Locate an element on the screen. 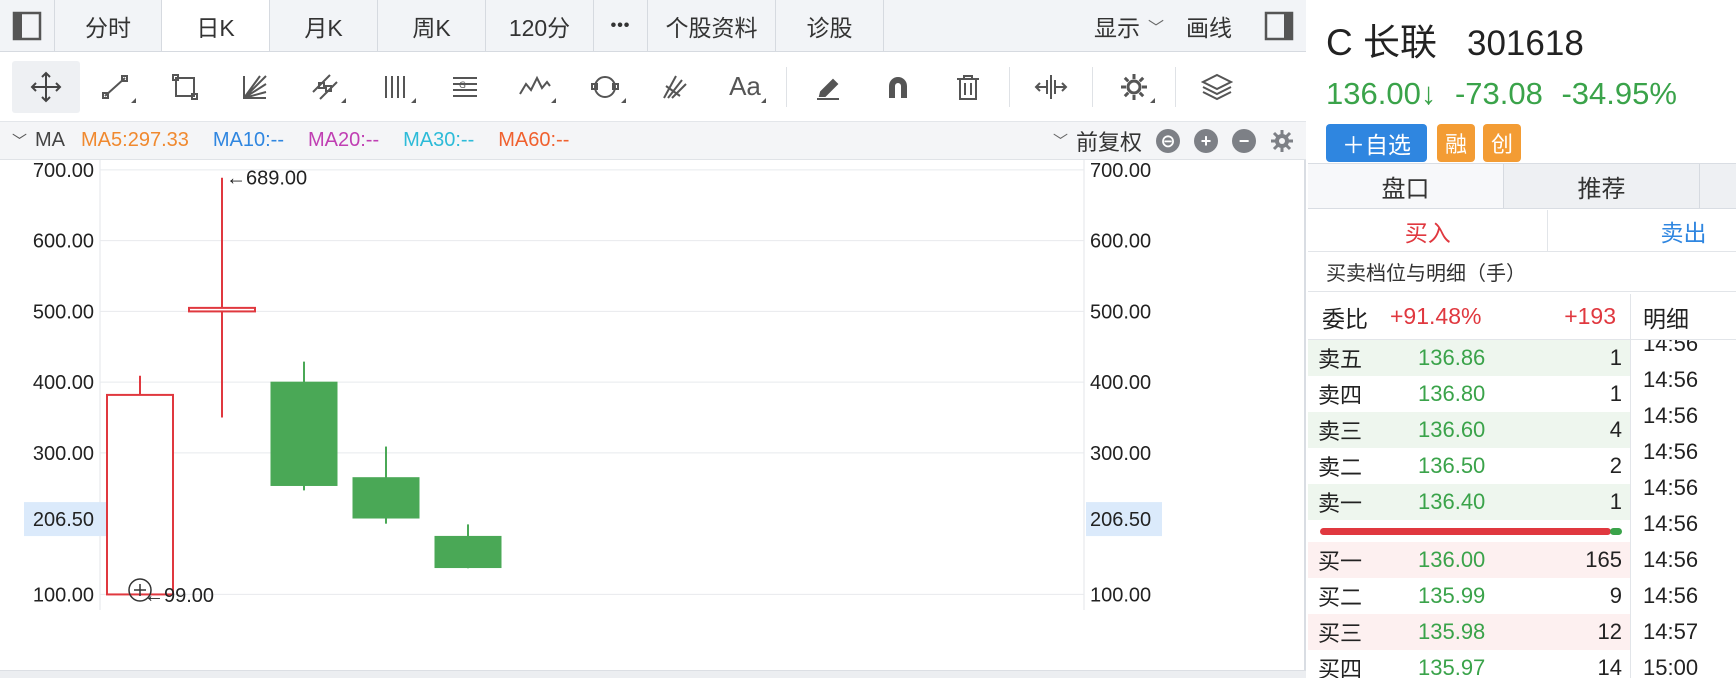  wave-pattern-tool is located at coordinates (535, 87).